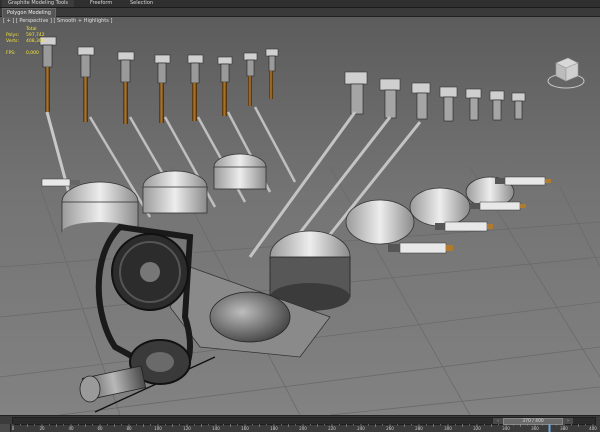  Describe the element at coordinates (101, 3) in the screenshot. I see `tab-freeform: Freeform` at that location.